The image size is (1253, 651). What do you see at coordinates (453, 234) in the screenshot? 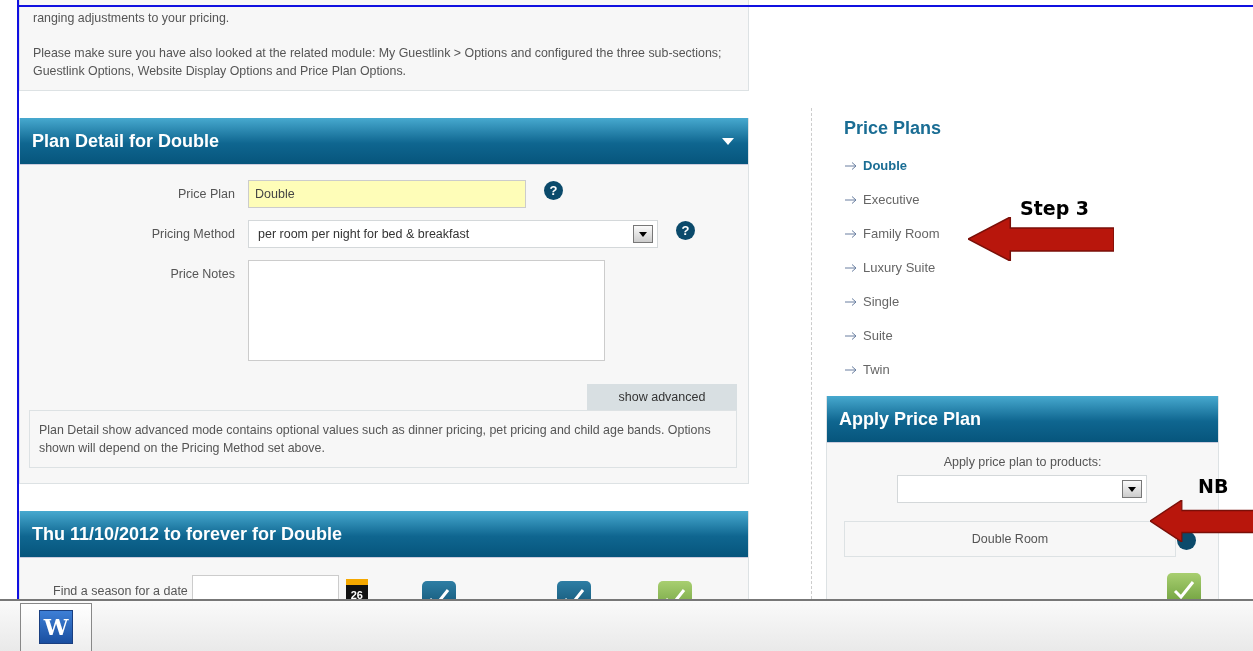
I see `pricing-method-select: per room per night for bed & breakfast` at bounding box center [453, 234].